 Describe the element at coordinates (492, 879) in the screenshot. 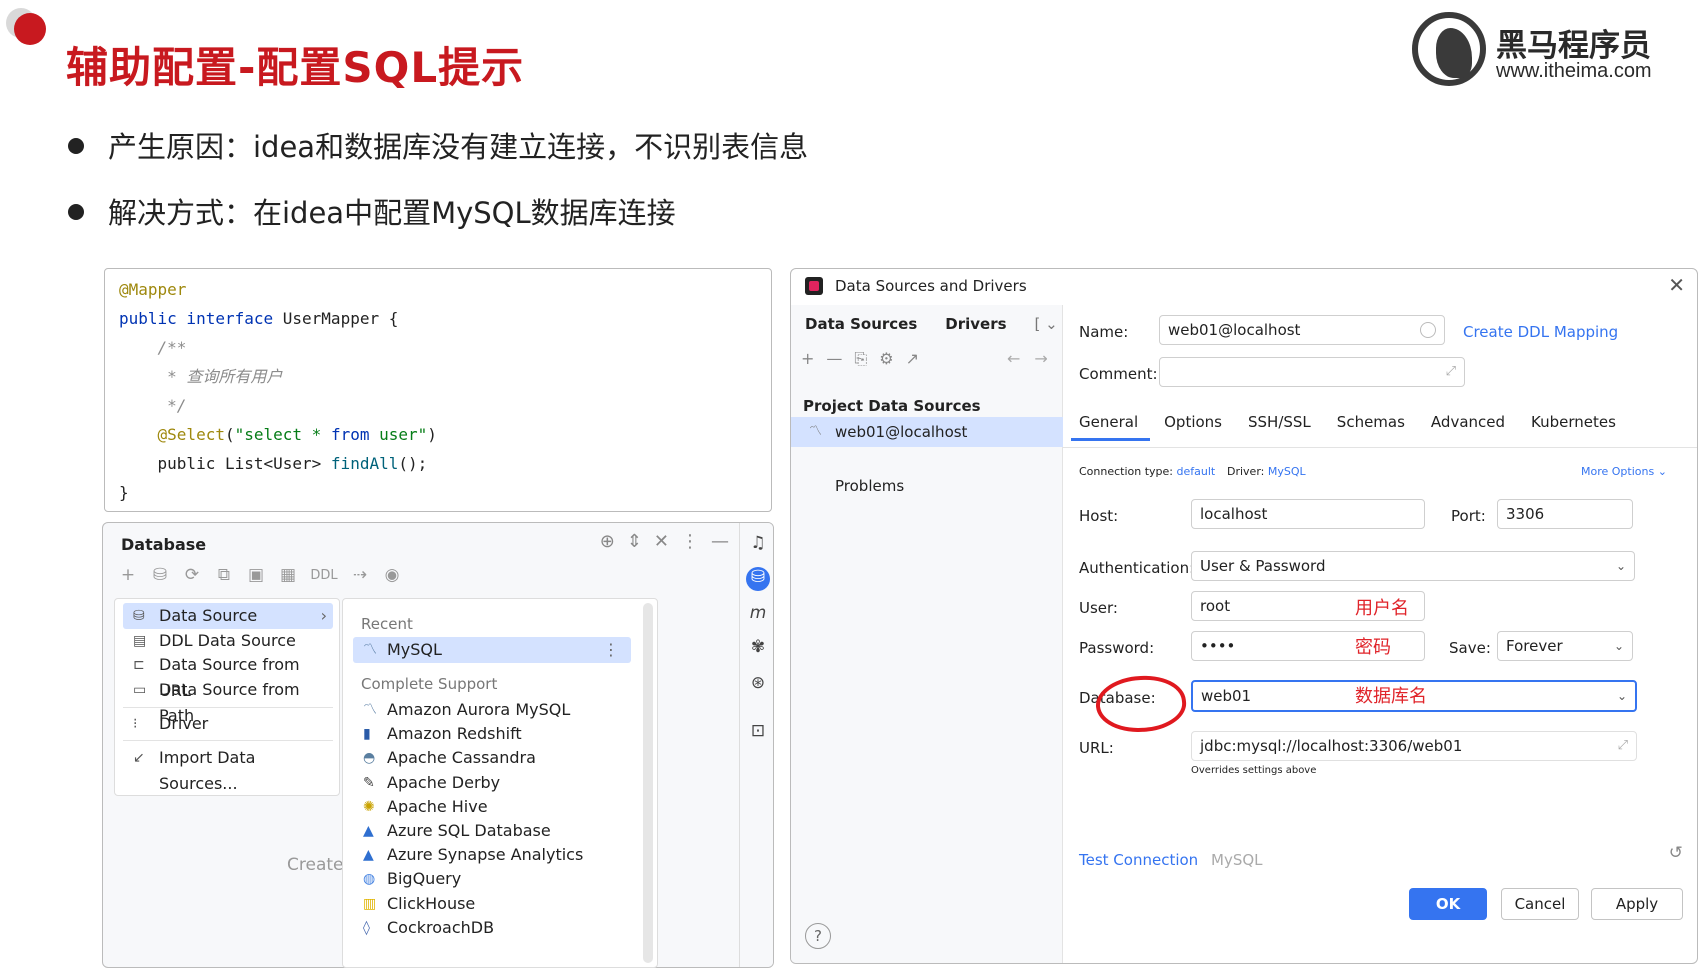

I see `submenu-item: ◍ BigQuery` at that location.